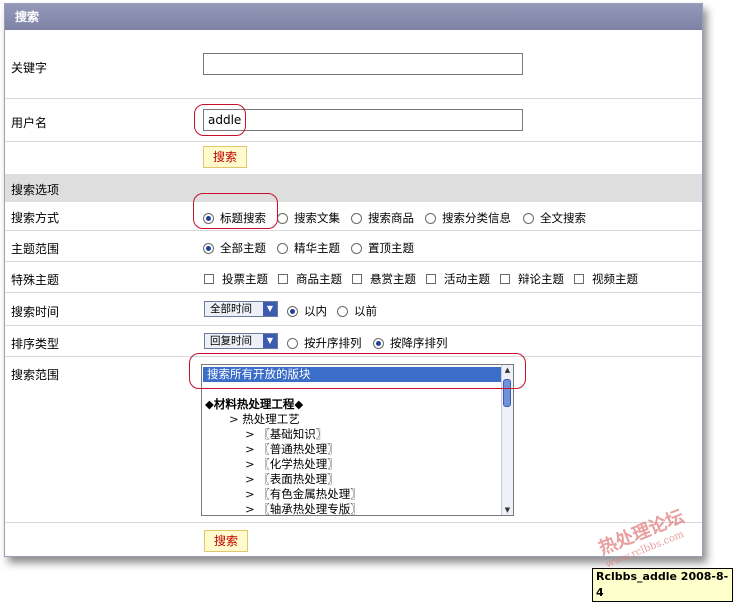  What do you see at coordinates (29, 68) in the screenshot?
I see `keyword-label: 关键字` at bounding box center [29, 68].